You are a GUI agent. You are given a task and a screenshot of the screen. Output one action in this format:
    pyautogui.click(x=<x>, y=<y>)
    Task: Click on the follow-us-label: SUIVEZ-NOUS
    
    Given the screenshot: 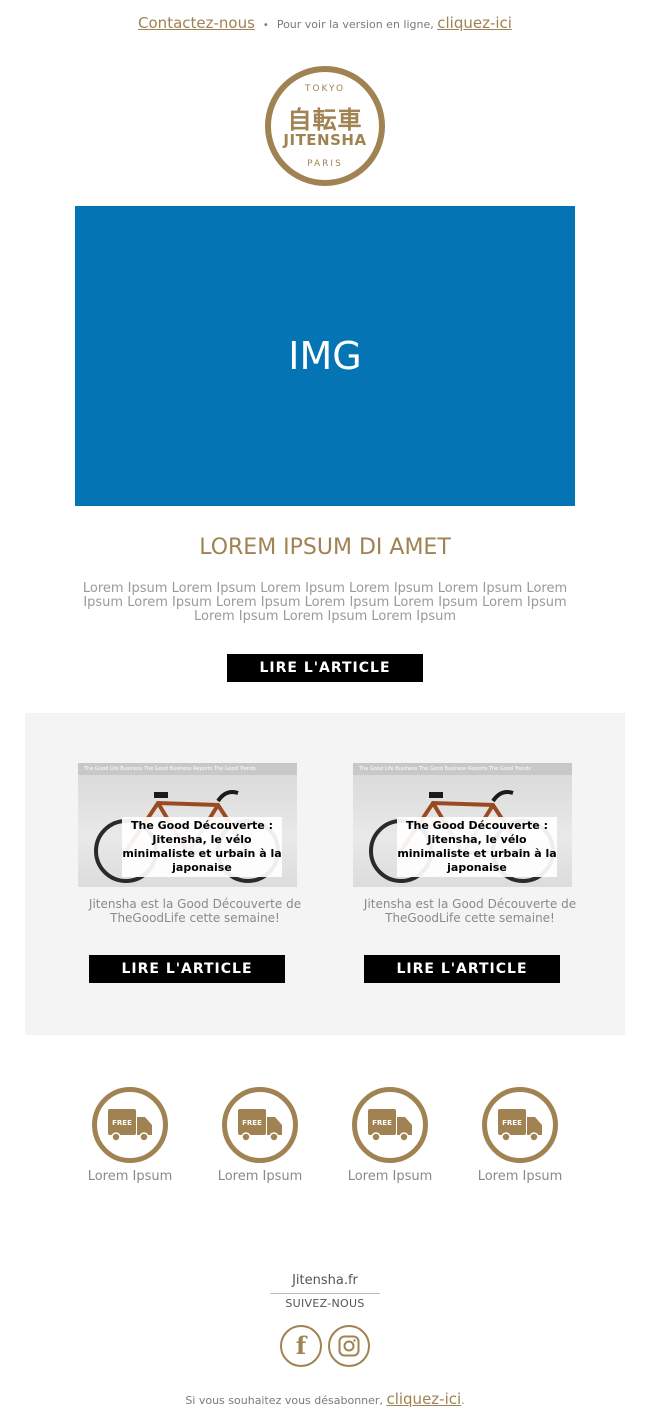 What is the action you would take?
    pyautogui.click(x=325, y=1303)
    